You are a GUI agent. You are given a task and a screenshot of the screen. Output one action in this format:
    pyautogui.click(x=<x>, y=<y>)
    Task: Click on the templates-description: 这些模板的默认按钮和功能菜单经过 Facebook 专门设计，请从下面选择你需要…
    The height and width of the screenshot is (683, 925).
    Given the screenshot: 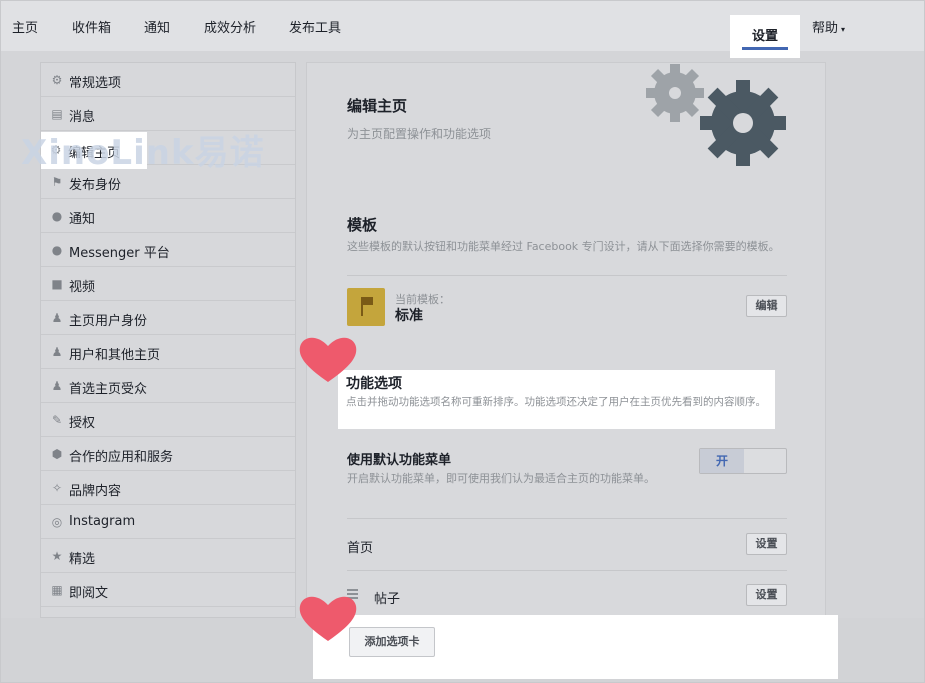 What is the action you would take?
    pyautogui.click(x=563, y=246)
    